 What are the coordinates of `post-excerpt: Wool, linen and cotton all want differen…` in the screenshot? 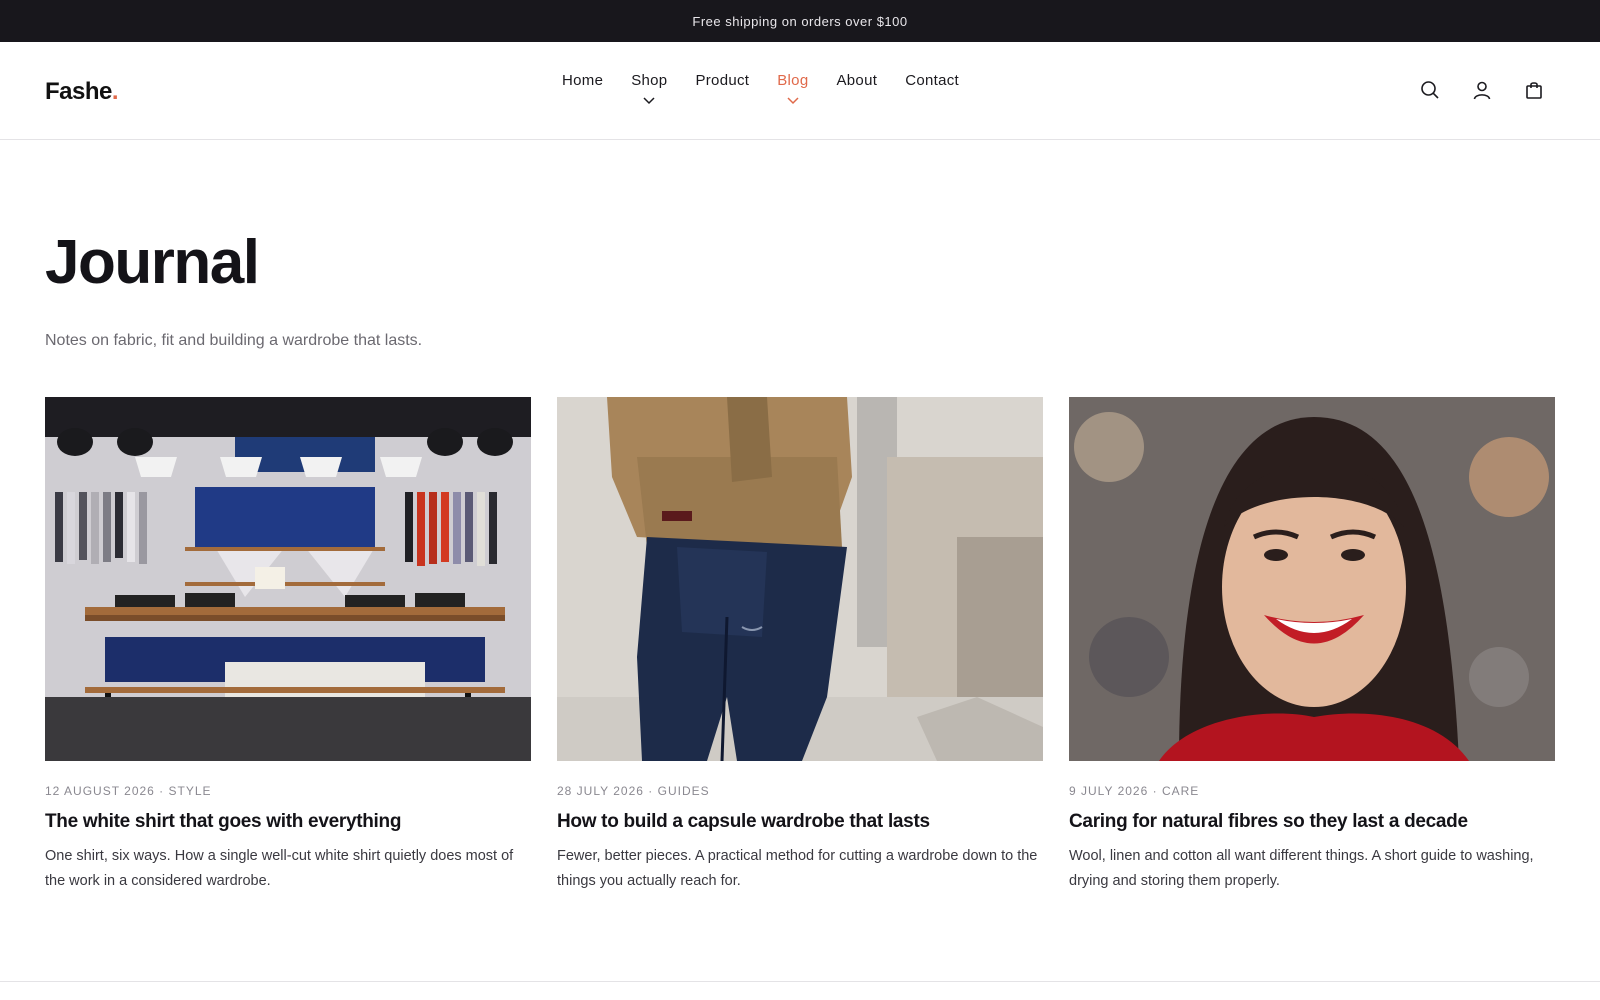 It's located at (1301, 868).